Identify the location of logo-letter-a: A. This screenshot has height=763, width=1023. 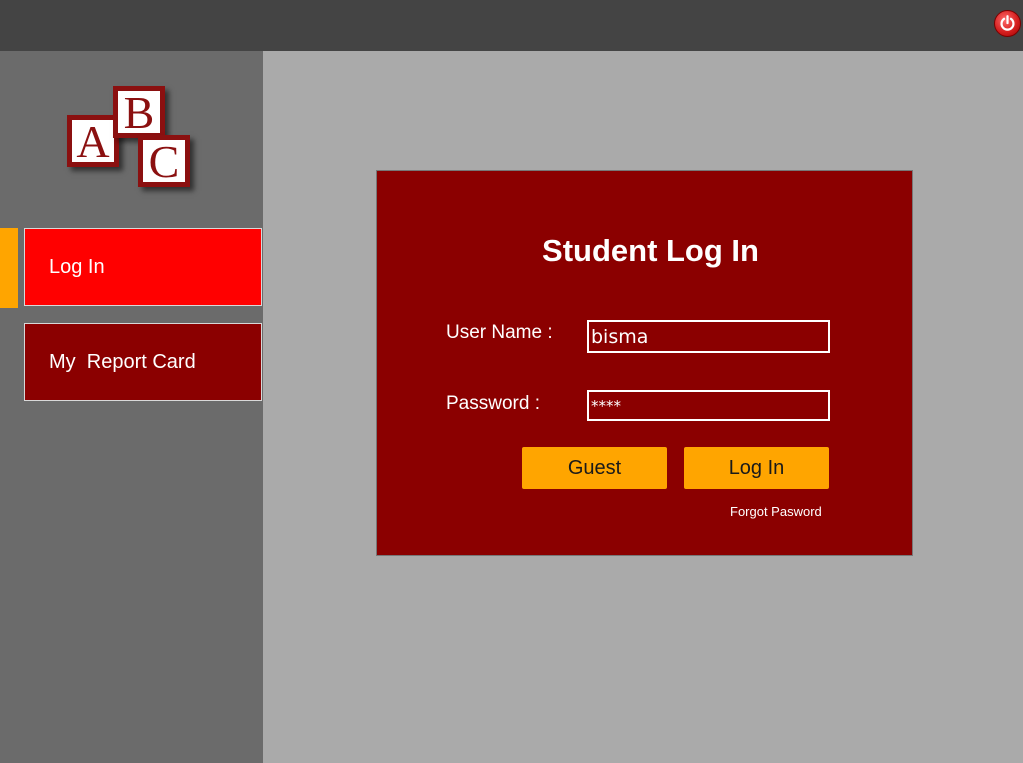
(93, 141).